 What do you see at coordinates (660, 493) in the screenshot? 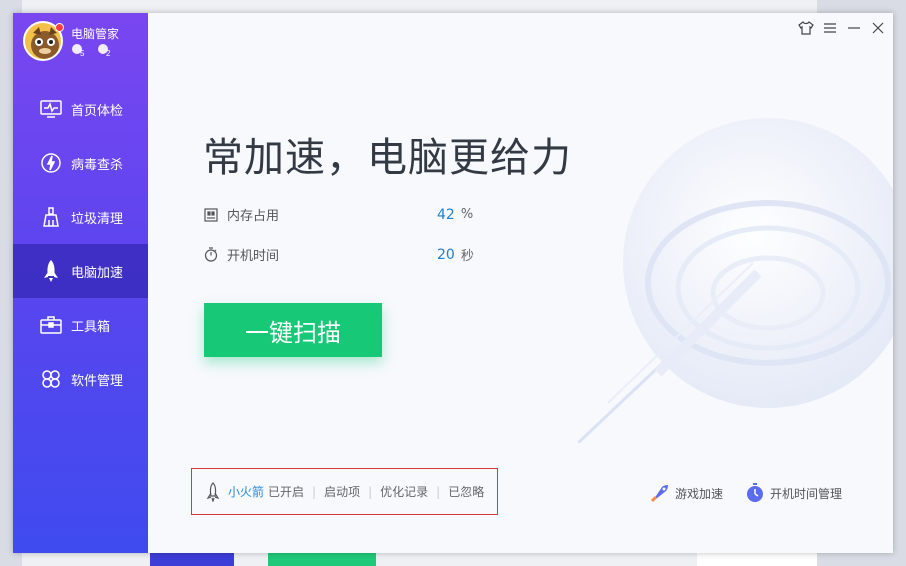
I see `game-rocket-icon` at bounding box center [660, 493].